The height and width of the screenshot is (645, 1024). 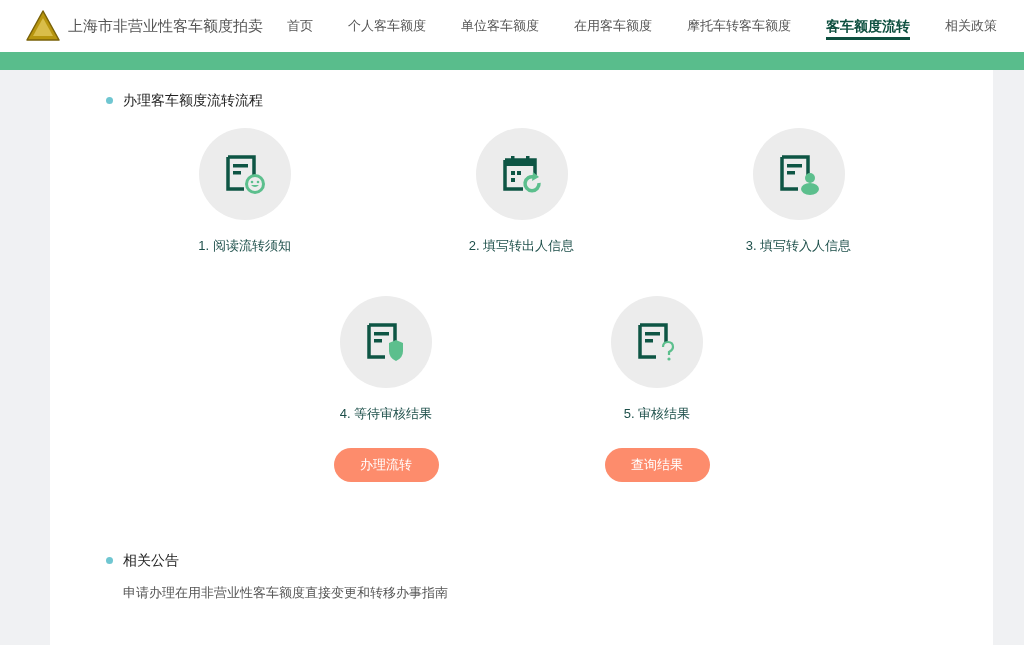 What do you see at coordinates (558, 593) in the screenshot?
I see `notice-link: 申请办理在用非营业性客车额度直接变更和转移办事指南` at bounding box center [558, 593].